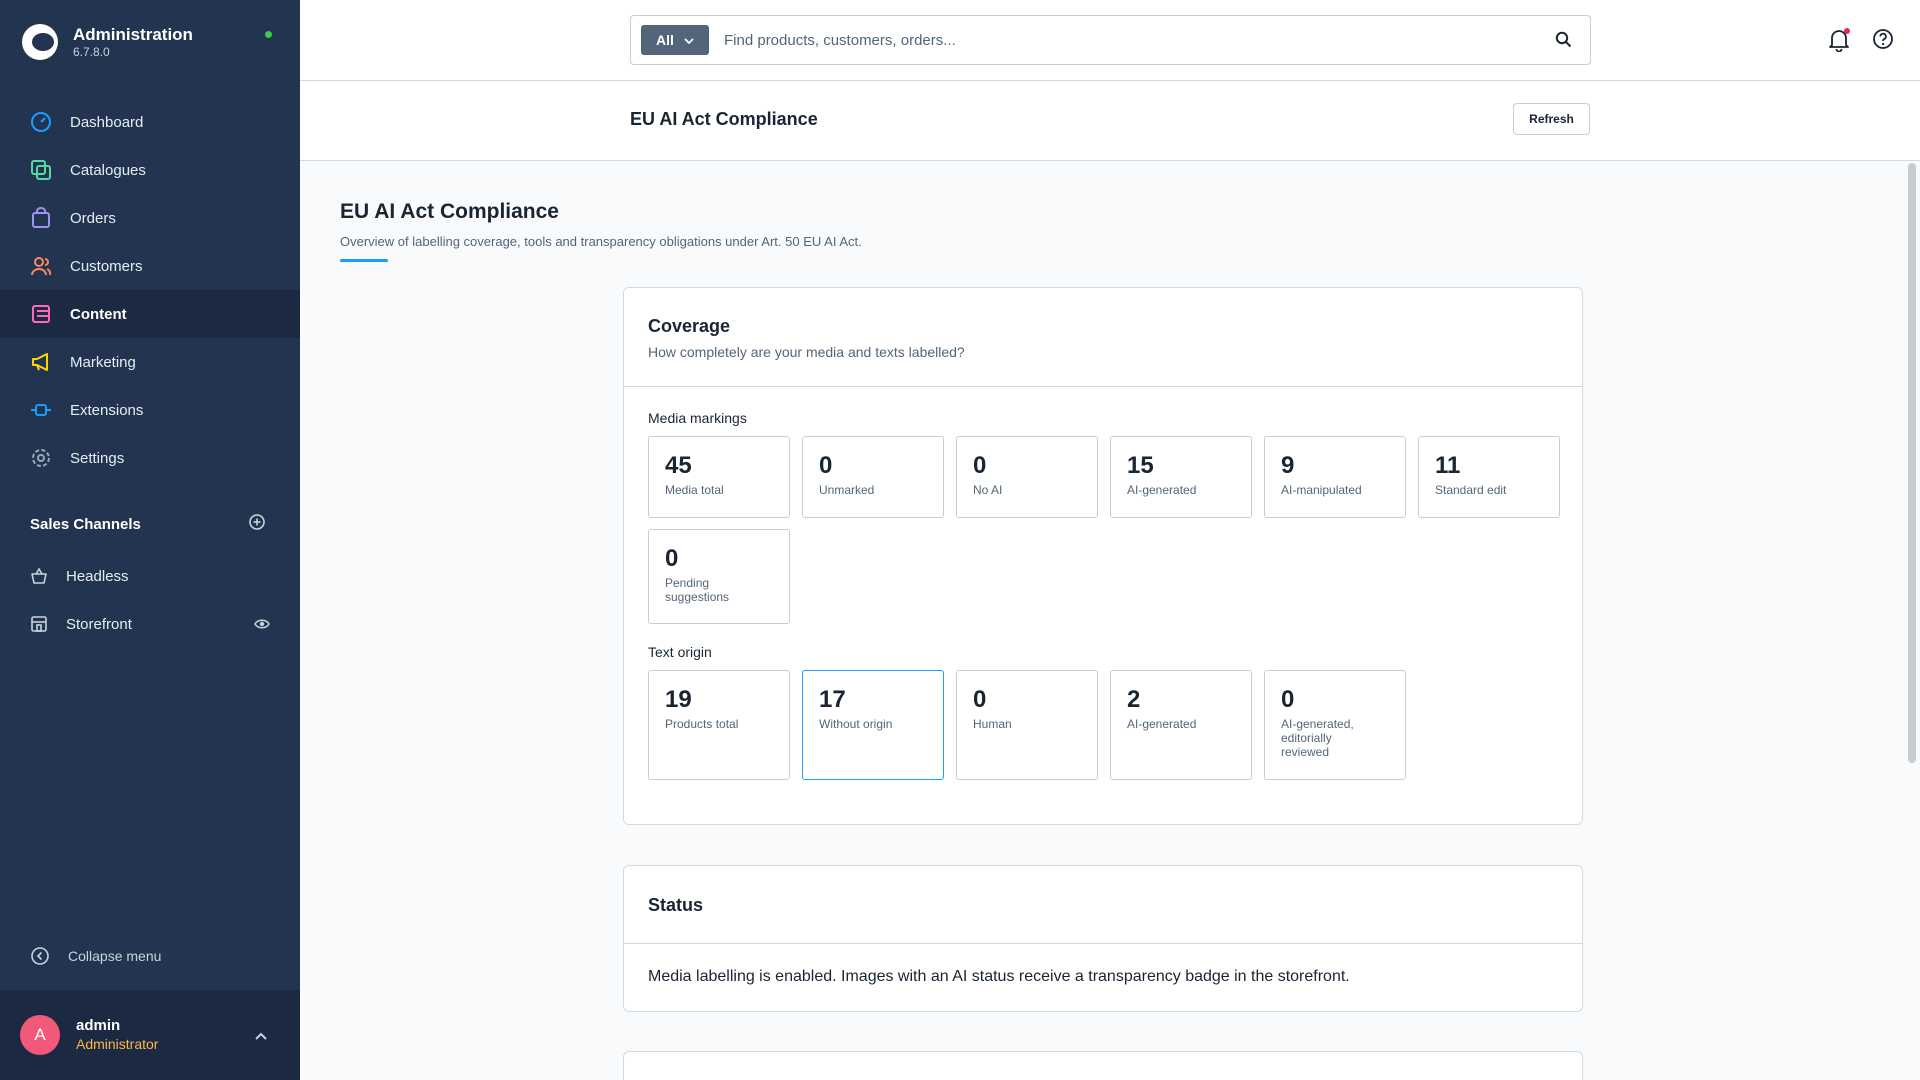 The height and width of the screenshot is (1080, 1920). Describe the element at coordinates (150, 410) in the screenshot. I see `nav-item-extensions: Extensions` at that location.